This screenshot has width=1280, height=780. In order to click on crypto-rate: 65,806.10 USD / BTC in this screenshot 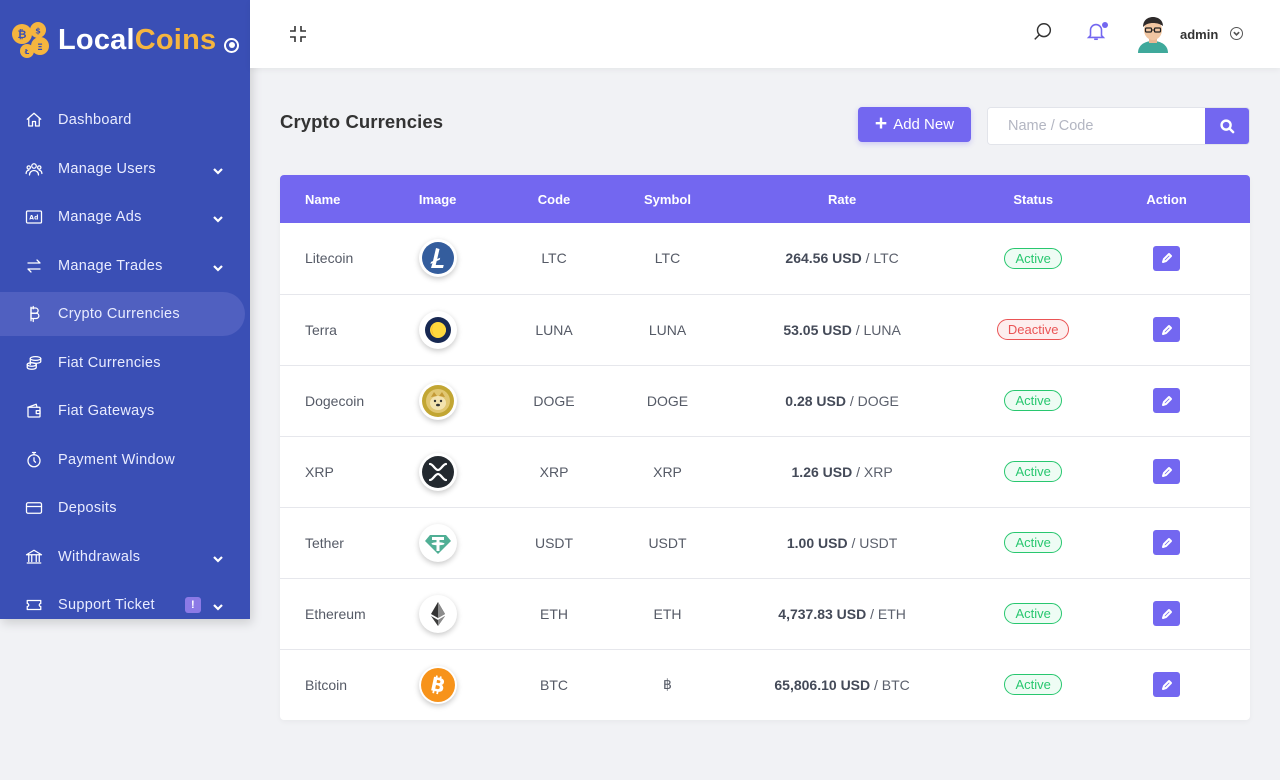, I will do `click(842, 684)`.